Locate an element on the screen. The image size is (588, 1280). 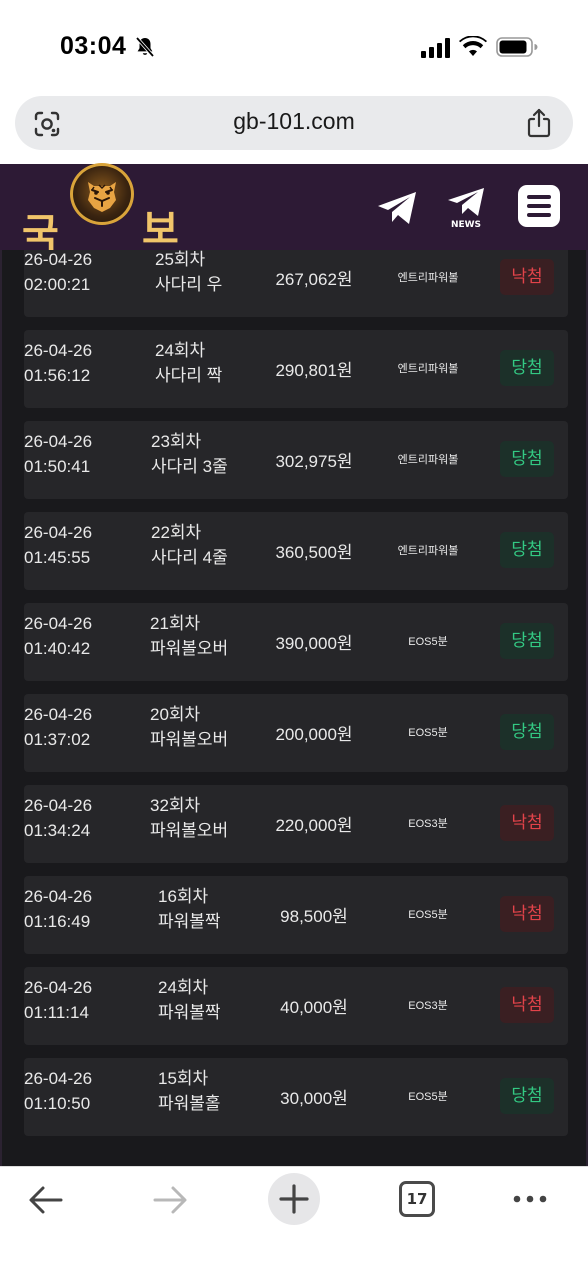
bet-row: 26-04-26 01:37:02 20회차 파워볼오버 200,000원 EOS5분 당첨 is located at coordinates (296, 733).